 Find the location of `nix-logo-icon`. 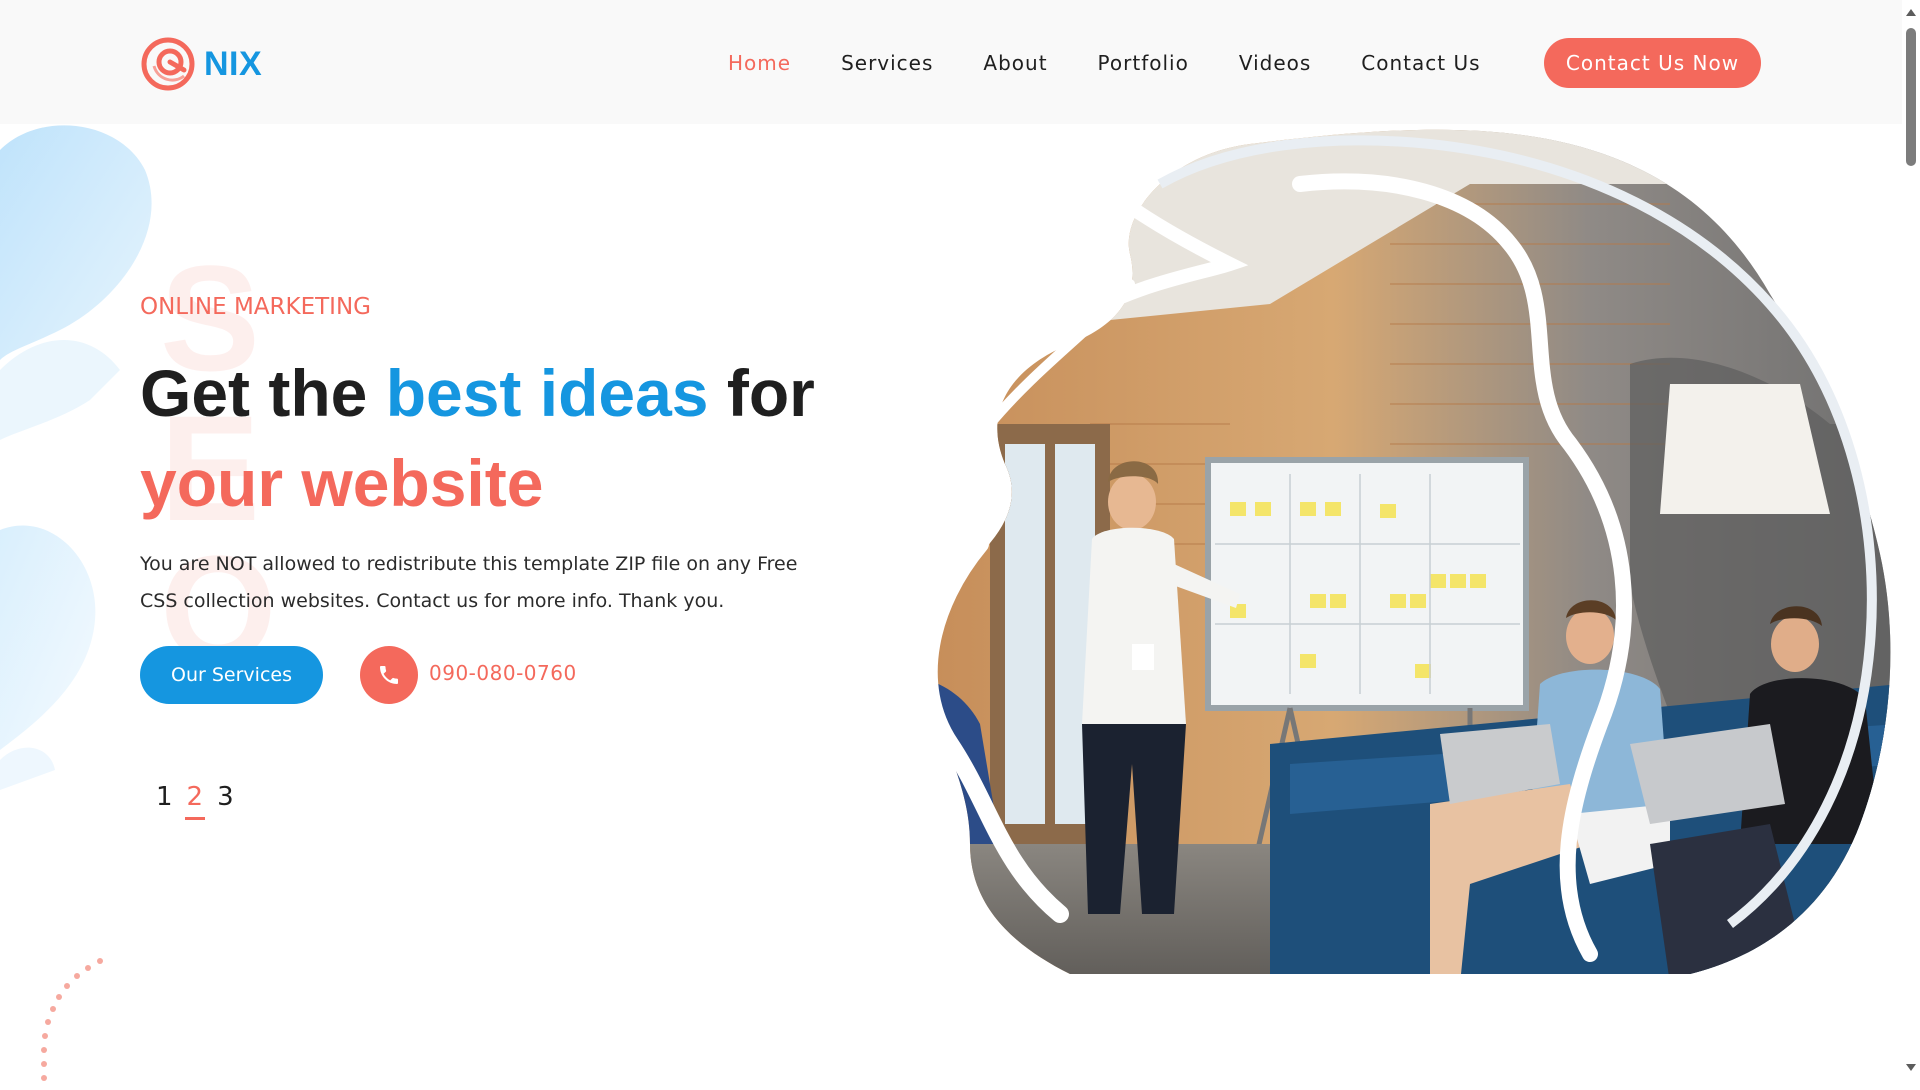

nix-logo-icon is located at coordinates (168, 64).